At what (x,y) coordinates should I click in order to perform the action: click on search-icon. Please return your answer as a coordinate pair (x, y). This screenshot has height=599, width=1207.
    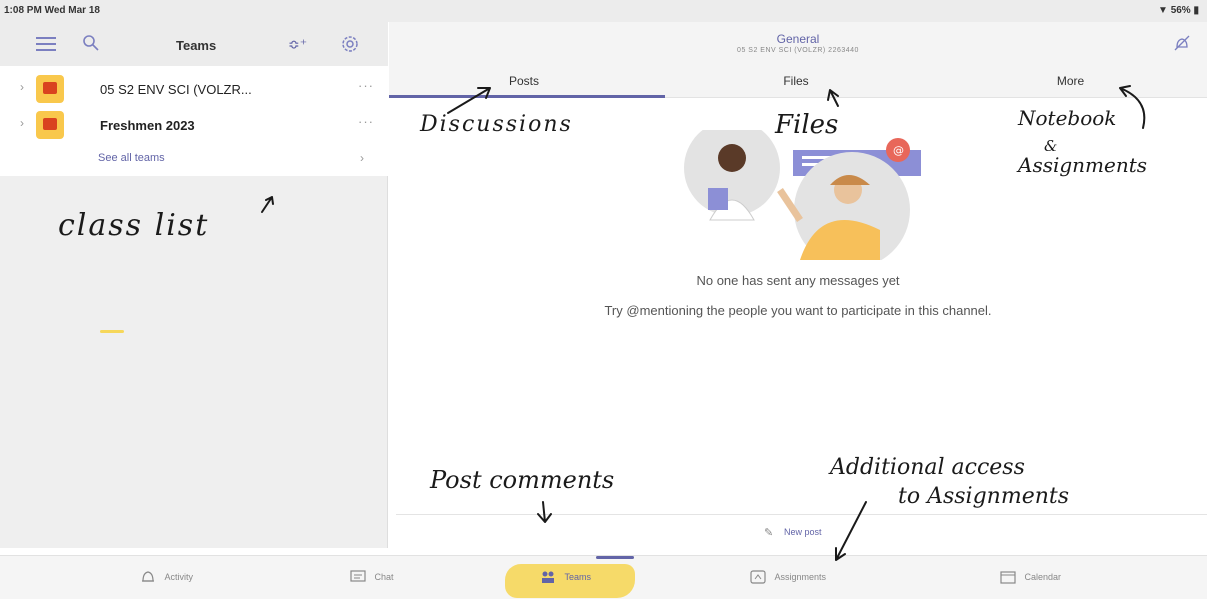
    Looking at the image, I should click on (91, 43).